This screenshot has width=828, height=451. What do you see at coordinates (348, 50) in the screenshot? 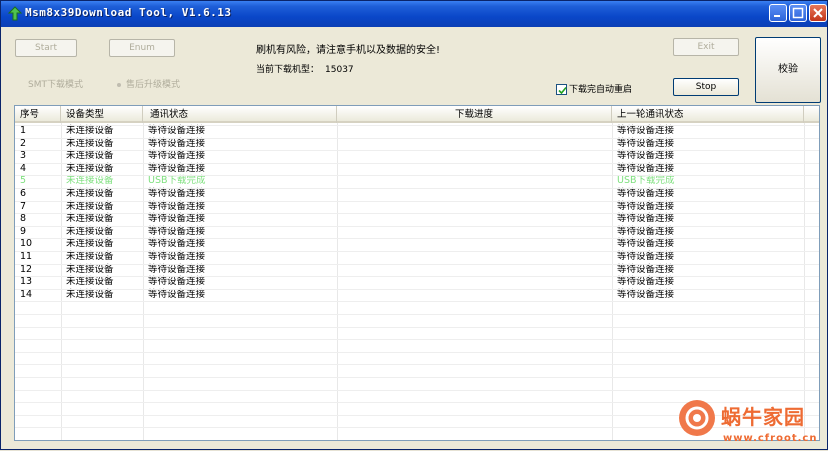
I see `warning-text: 刷机有风险，请注意手机以及数据的安全!` at bounding box center [348, 50].